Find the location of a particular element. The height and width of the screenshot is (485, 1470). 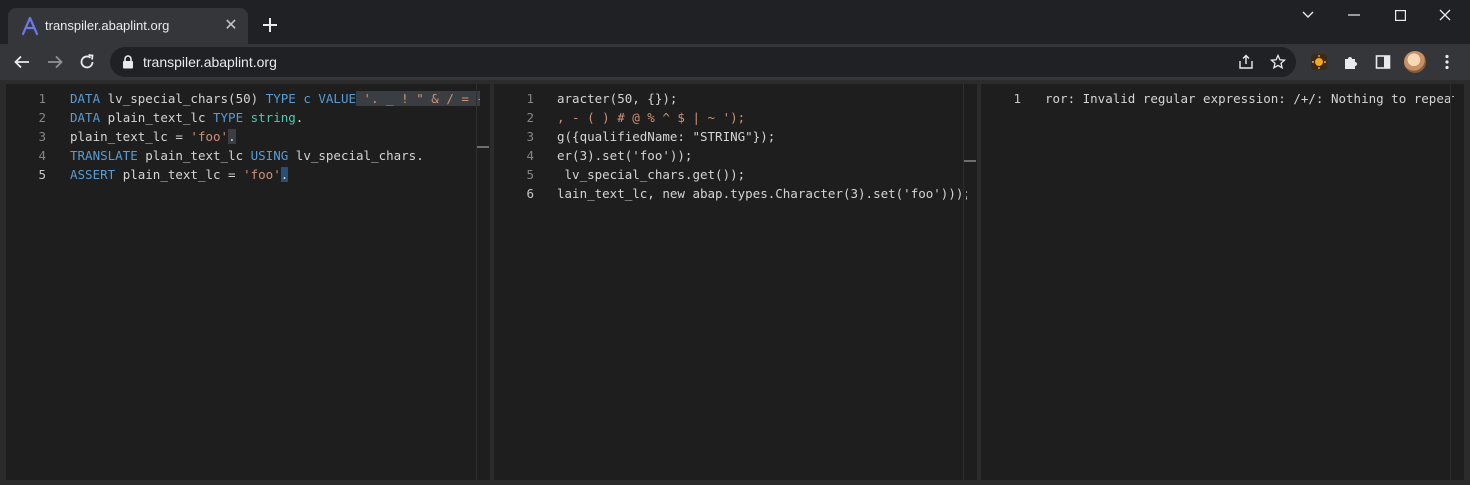

abaplint-favicon-icon is located at coordinates (30, 26).